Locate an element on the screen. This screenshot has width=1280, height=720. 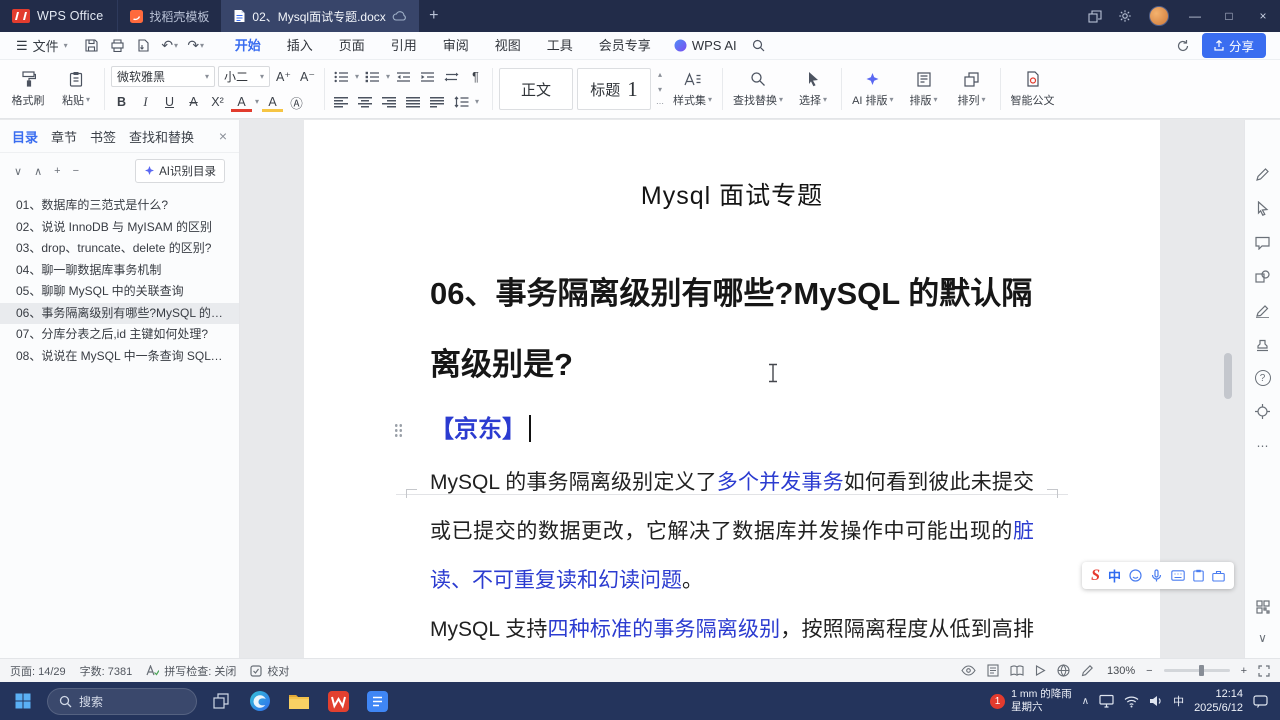
sidebar-close-icon: × is located at coordinates (223, 136).